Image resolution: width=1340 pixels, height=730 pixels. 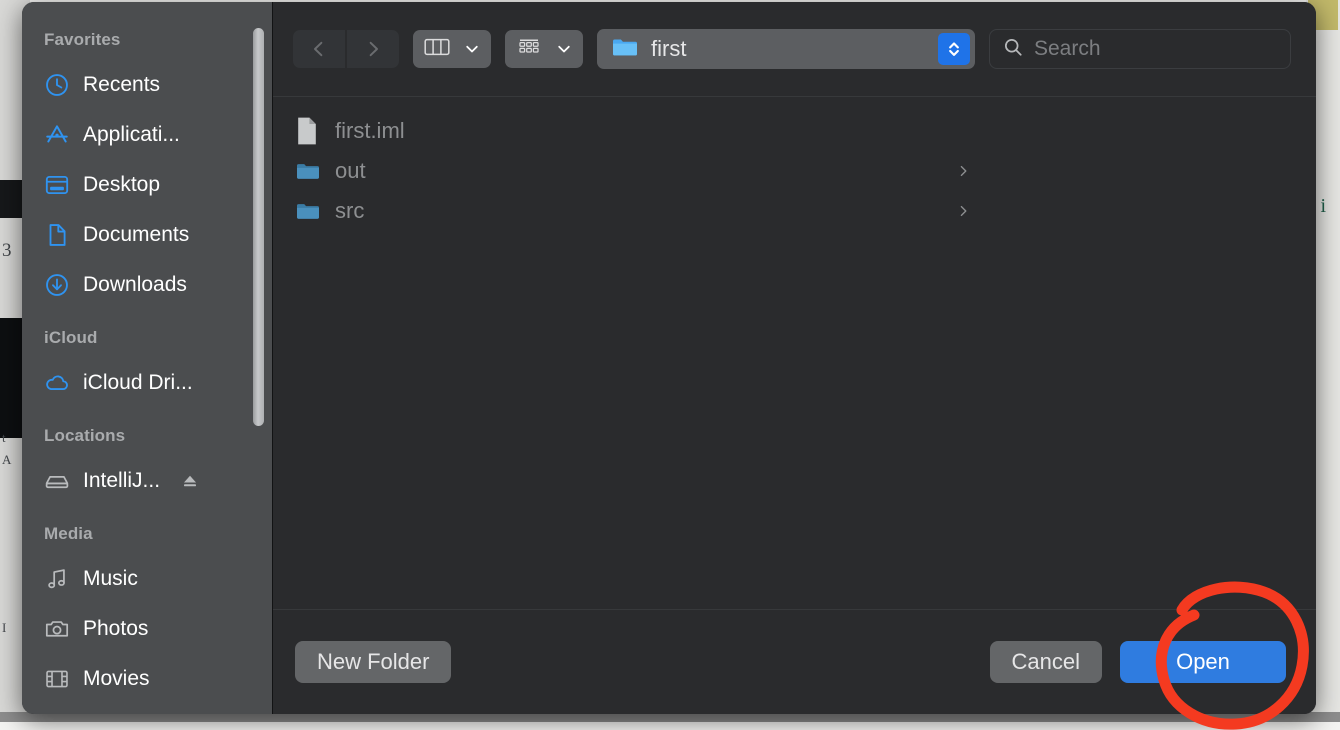 What do you see at coordinates (437, 49) in the screenshot?
I see `column-view-icon` at bounding box center [437, 49].